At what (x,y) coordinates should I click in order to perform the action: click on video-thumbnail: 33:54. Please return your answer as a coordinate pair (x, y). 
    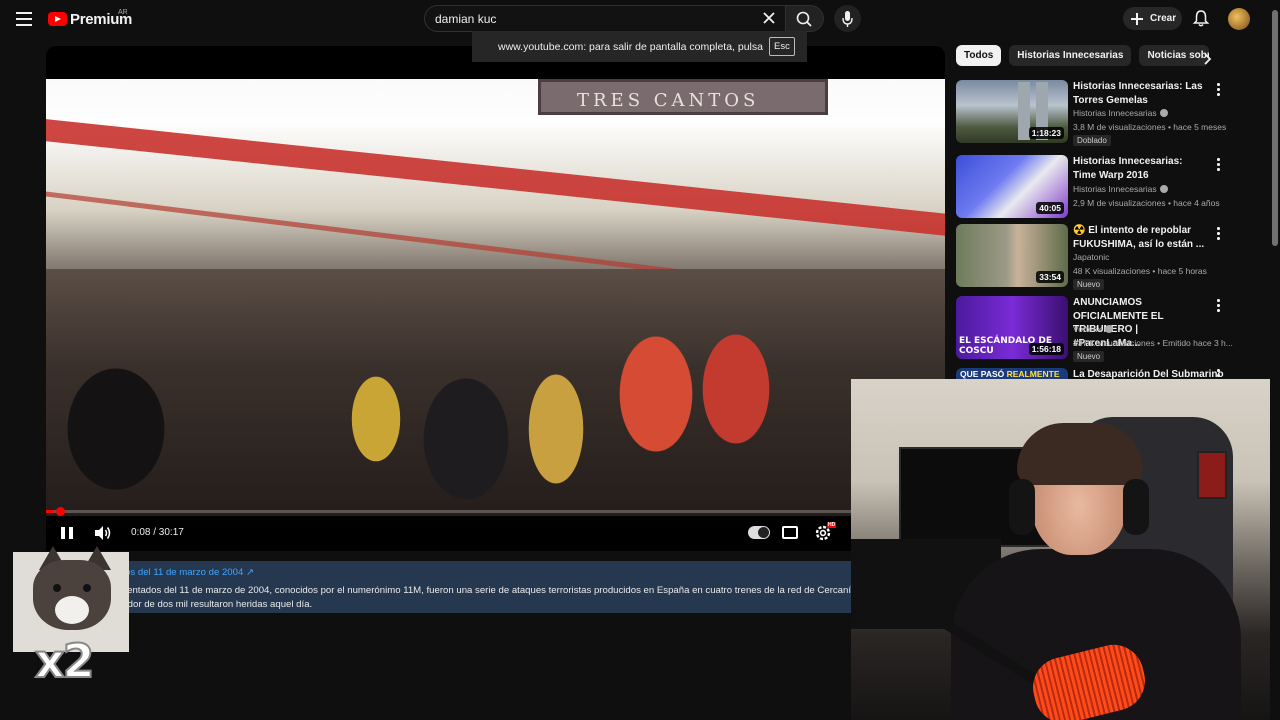
    Looking at the image, I should click on (1012, 255).